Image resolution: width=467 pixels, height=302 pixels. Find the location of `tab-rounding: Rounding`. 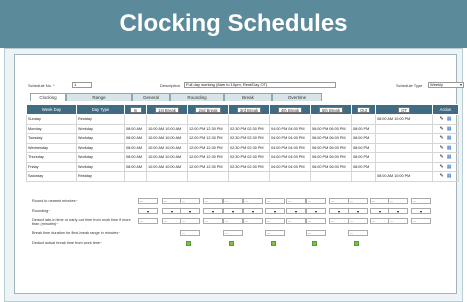

tab-rounding: Rounding is located at coordinates (197, 97).